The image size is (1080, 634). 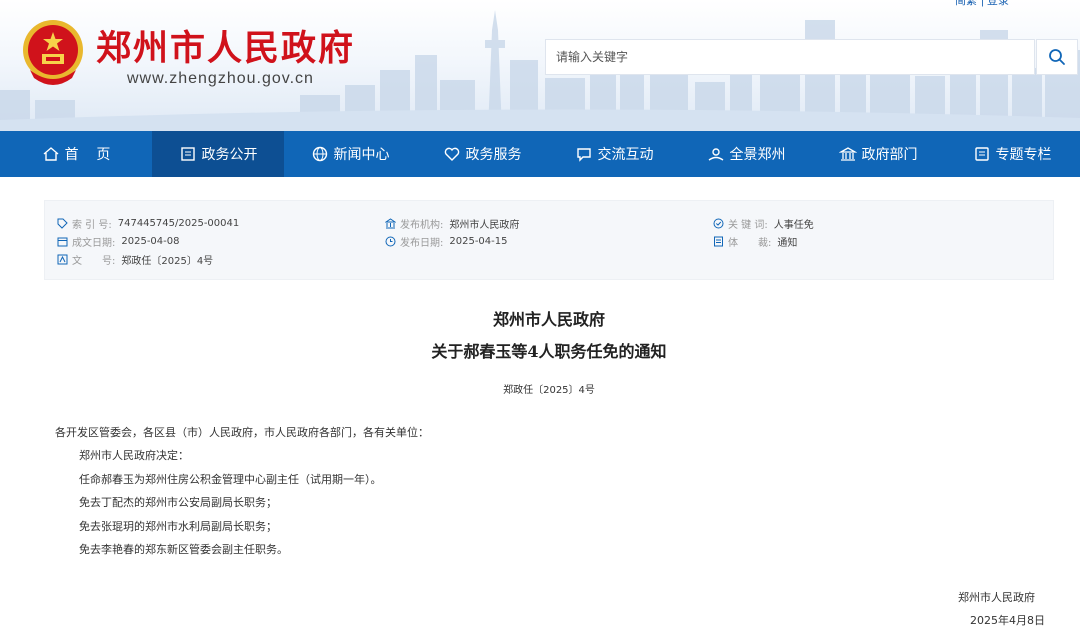 I want to click on nav-item-departments: 政府部门, so click(x=878, y=154).